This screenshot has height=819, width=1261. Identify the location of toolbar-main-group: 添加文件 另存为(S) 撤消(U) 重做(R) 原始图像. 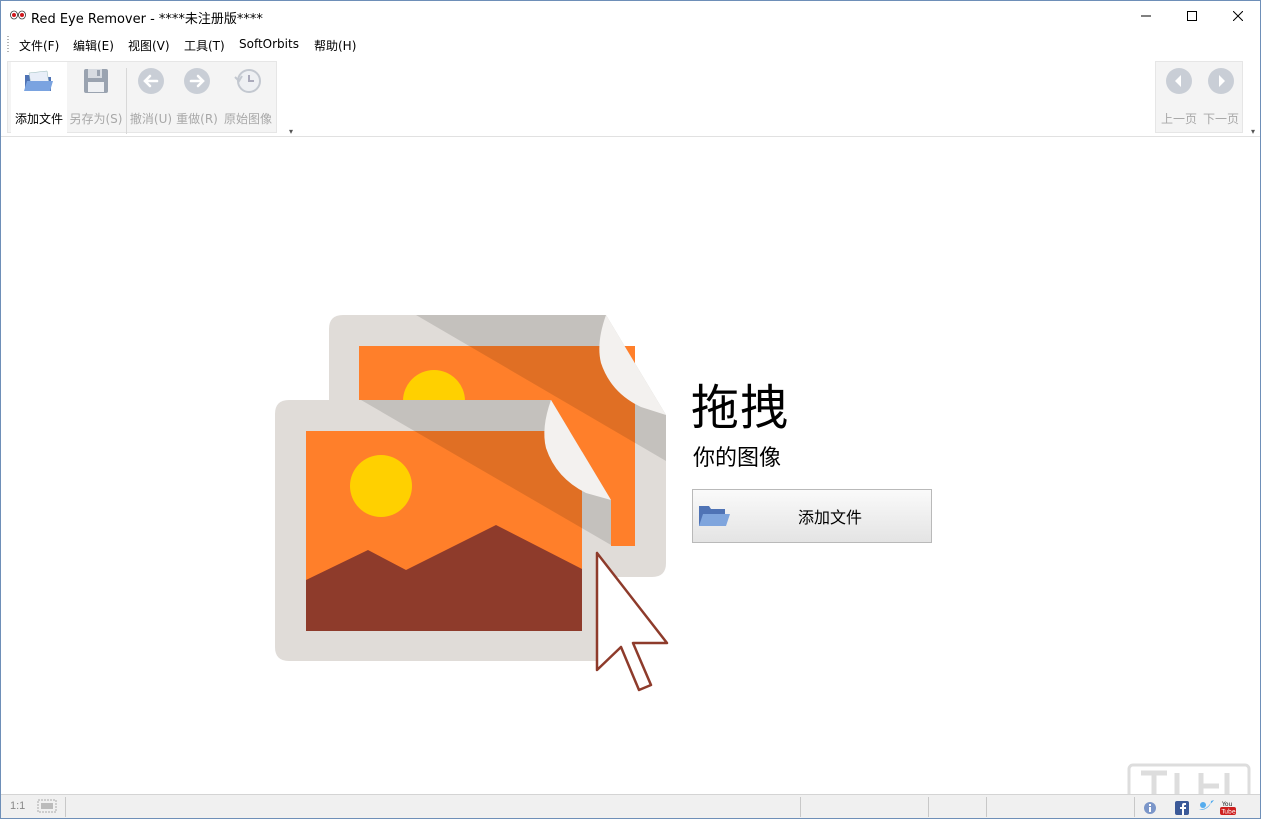
(142, 97).